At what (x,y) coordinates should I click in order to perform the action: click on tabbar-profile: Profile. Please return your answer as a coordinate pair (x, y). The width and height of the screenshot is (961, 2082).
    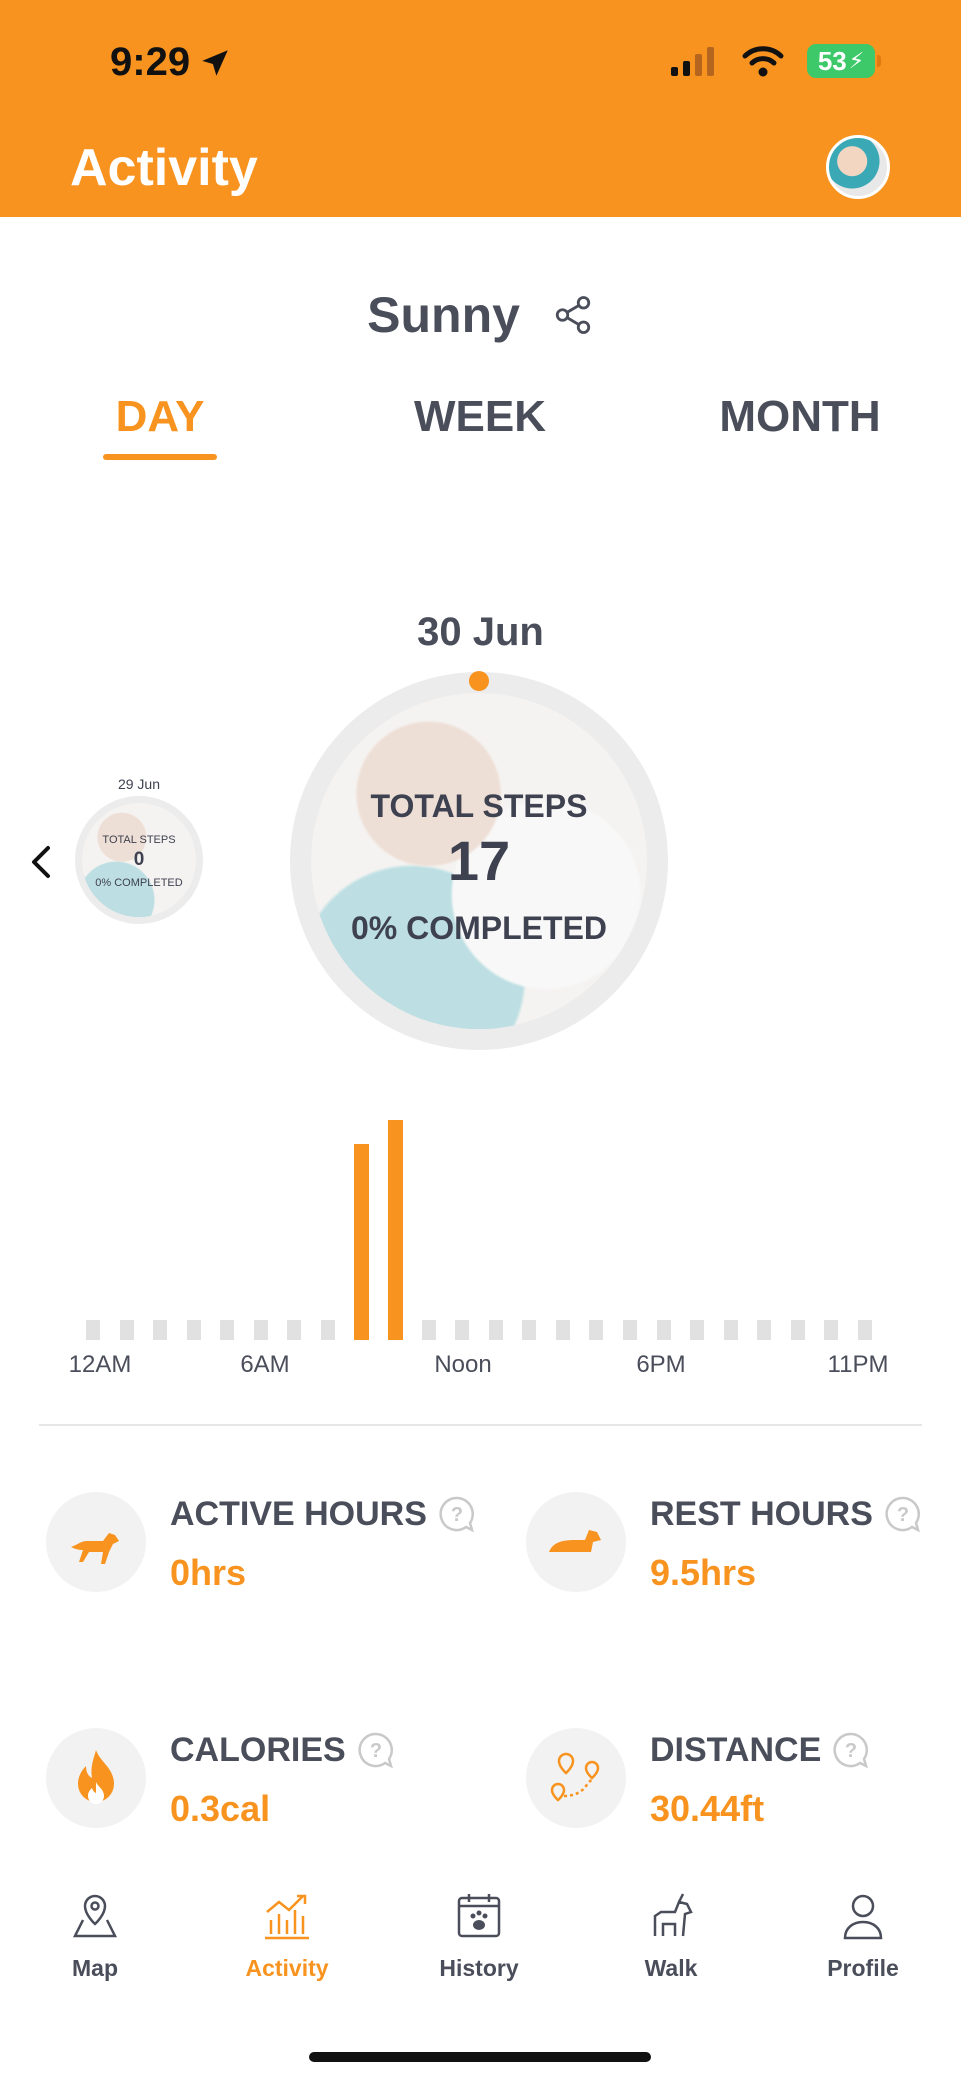
    Looking at the image, I should click on (863, 1936).